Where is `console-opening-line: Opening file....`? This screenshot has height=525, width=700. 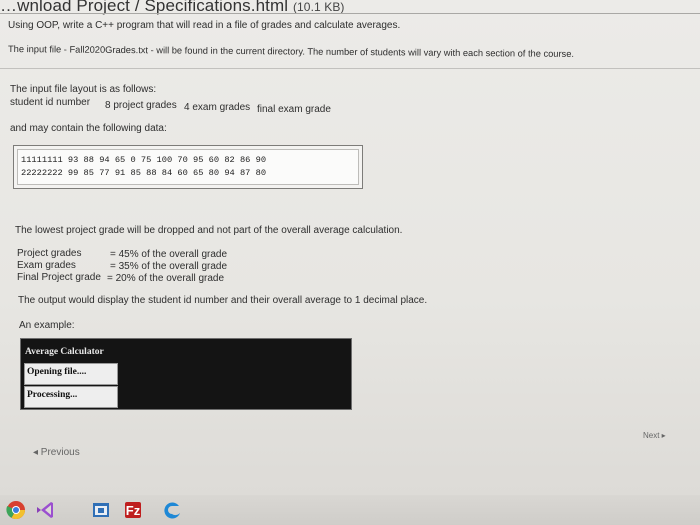
console-opening-line: Opening file.... is located at coordinates (71, 374).